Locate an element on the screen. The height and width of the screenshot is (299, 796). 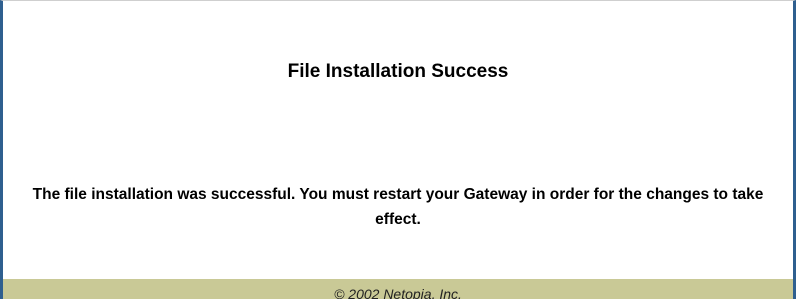
copyright-text: © 2002 Netopia, Inc. is located at coordinates (398, 292).